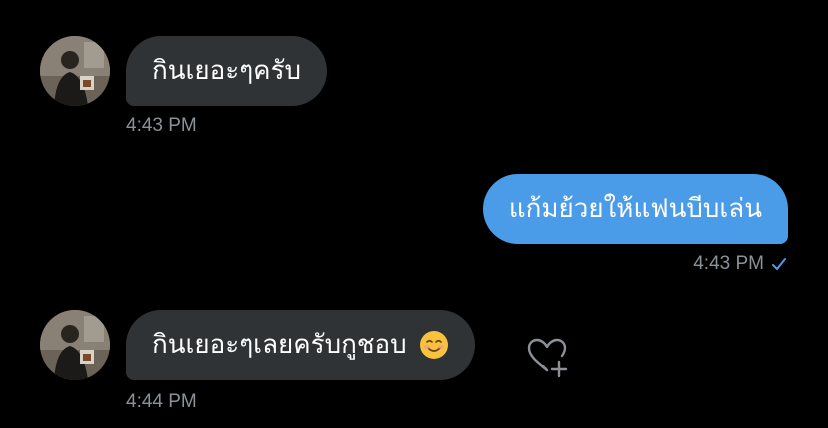 The height and width of the screenshot is (428, 828). What do you see at coordinates (779, 263) in the screenshot?
I see `checkmark-icon` at bounding box center [779, 263].